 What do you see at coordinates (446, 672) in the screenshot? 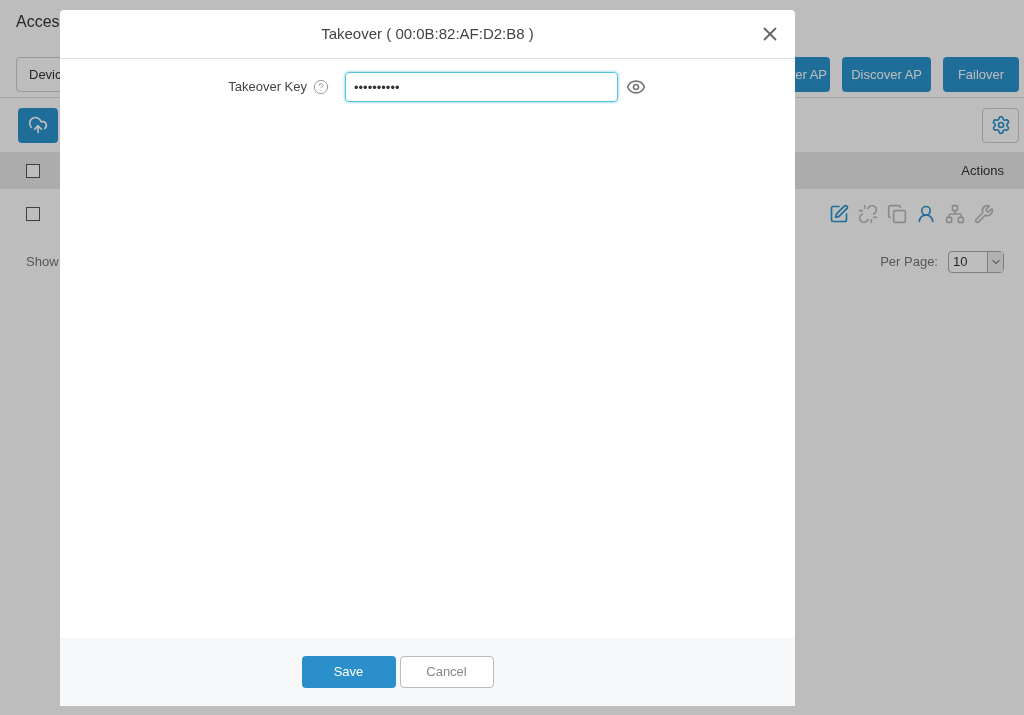
I see `cancel-button: Cancel` at bounding box center [446, 672].